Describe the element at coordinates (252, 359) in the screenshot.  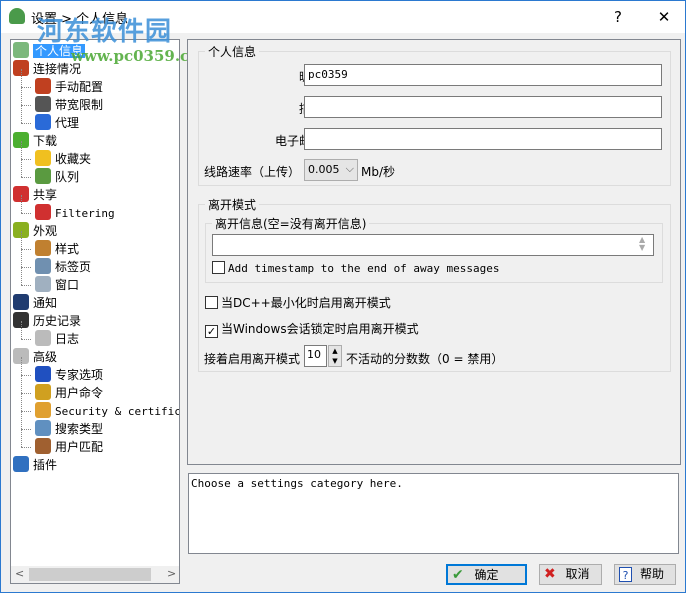
I see `idle-prefix-label: 接着启用离开模式` at that location.